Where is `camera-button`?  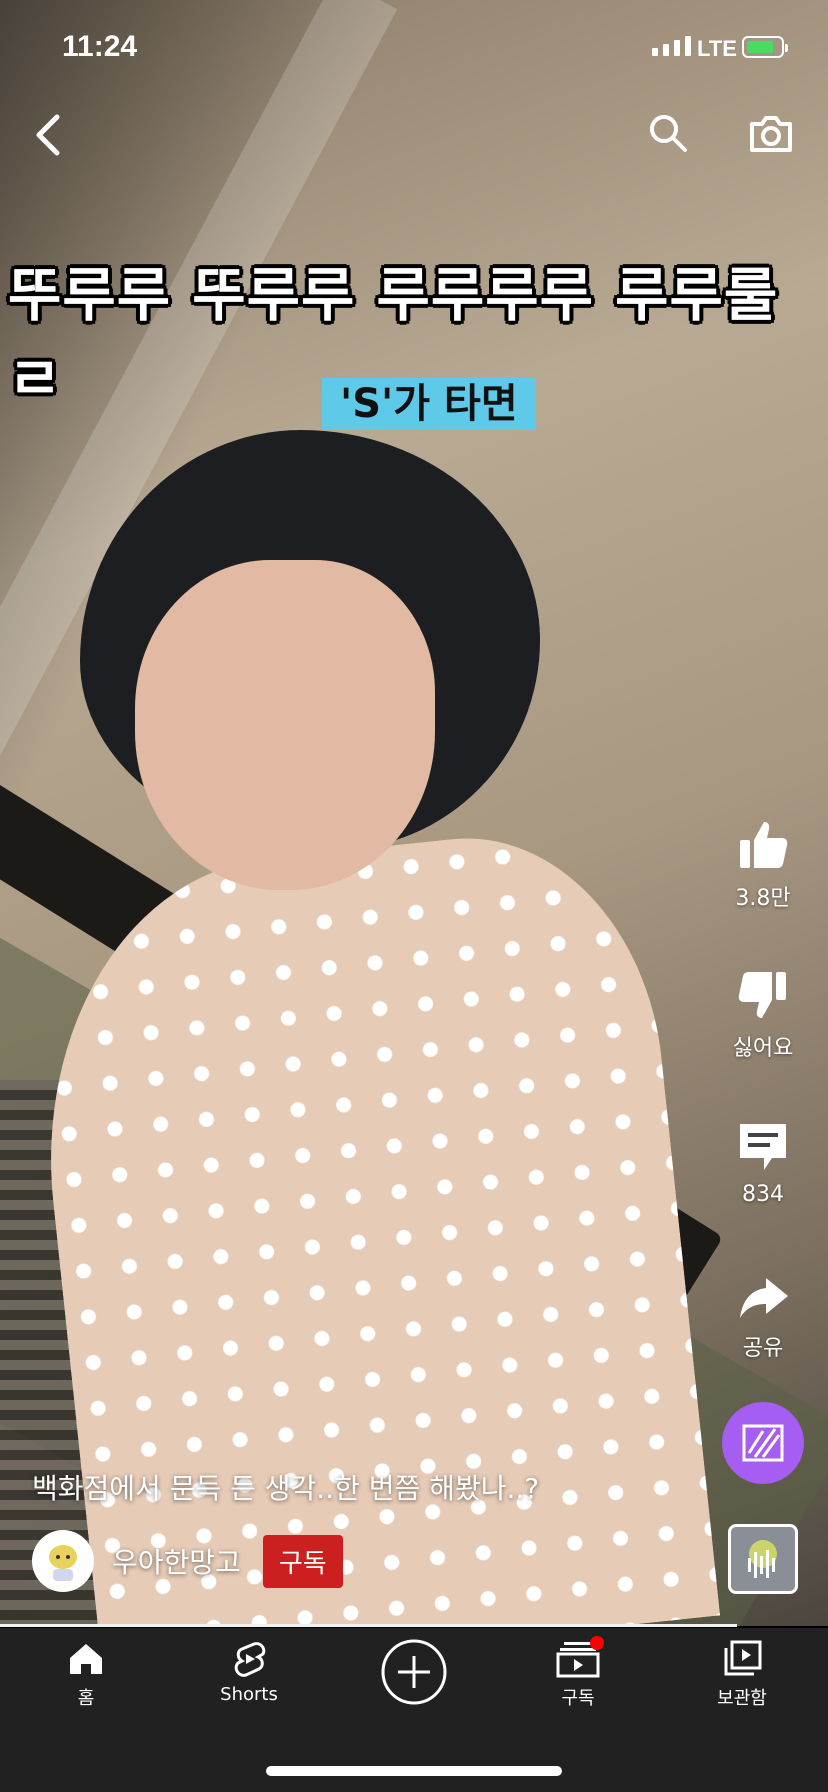 camera-button is located at coordinates (771, 133).